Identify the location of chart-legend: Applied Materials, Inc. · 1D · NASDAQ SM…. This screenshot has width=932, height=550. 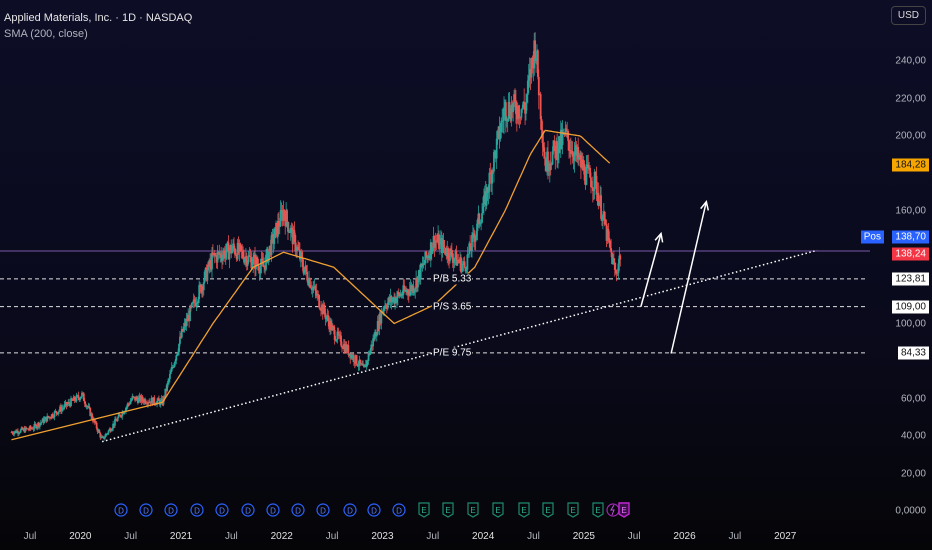
(98, 26).